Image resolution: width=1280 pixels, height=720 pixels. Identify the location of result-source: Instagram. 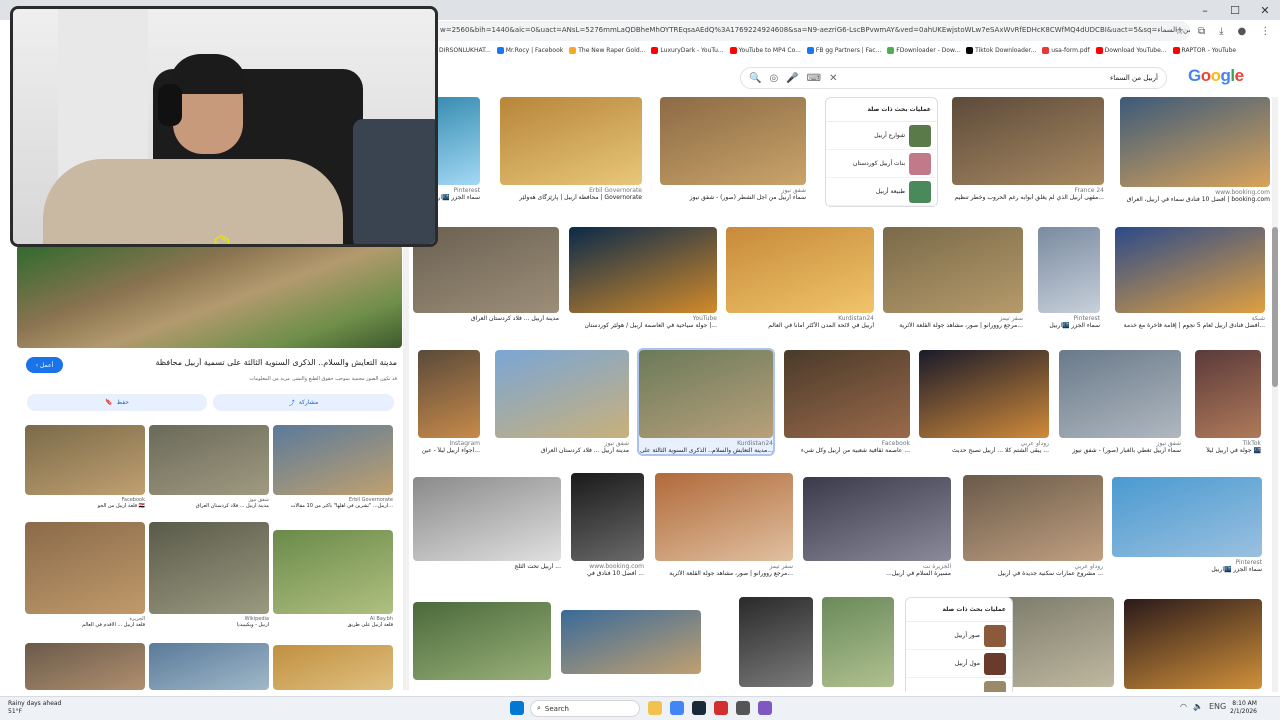
(449, 443).